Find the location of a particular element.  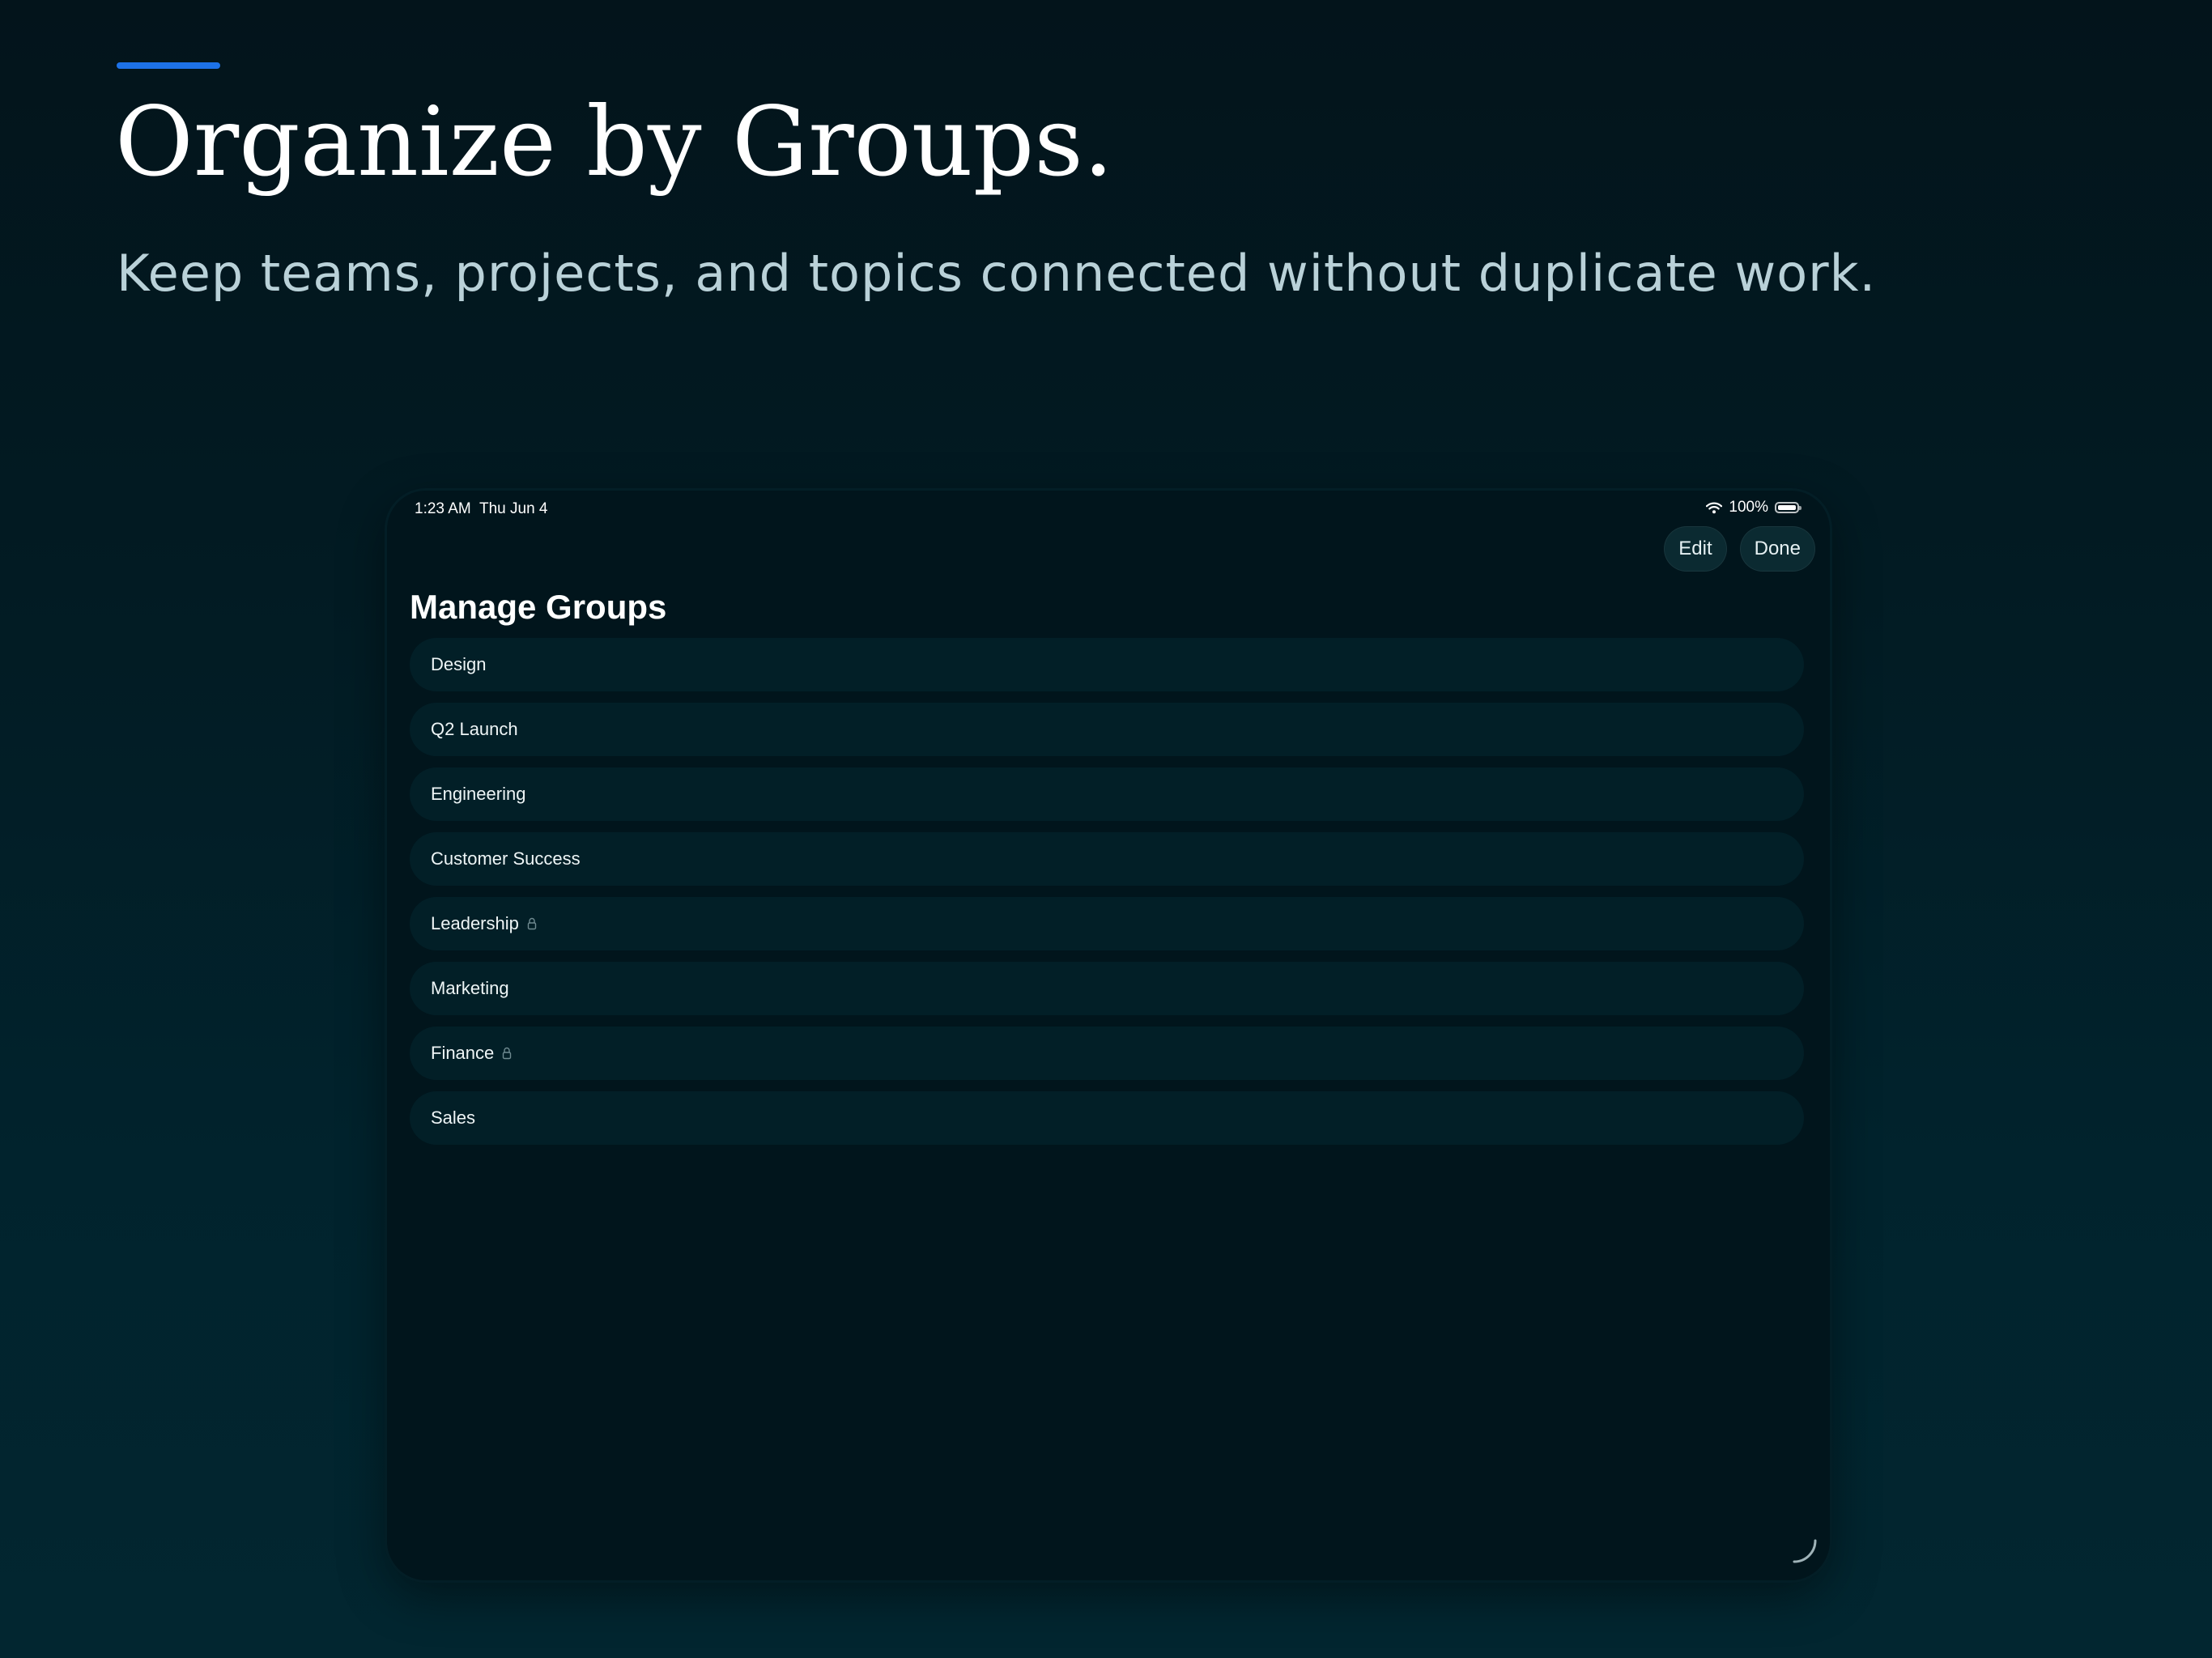

group-label: Customer Success is located at coordinates (506, 858).